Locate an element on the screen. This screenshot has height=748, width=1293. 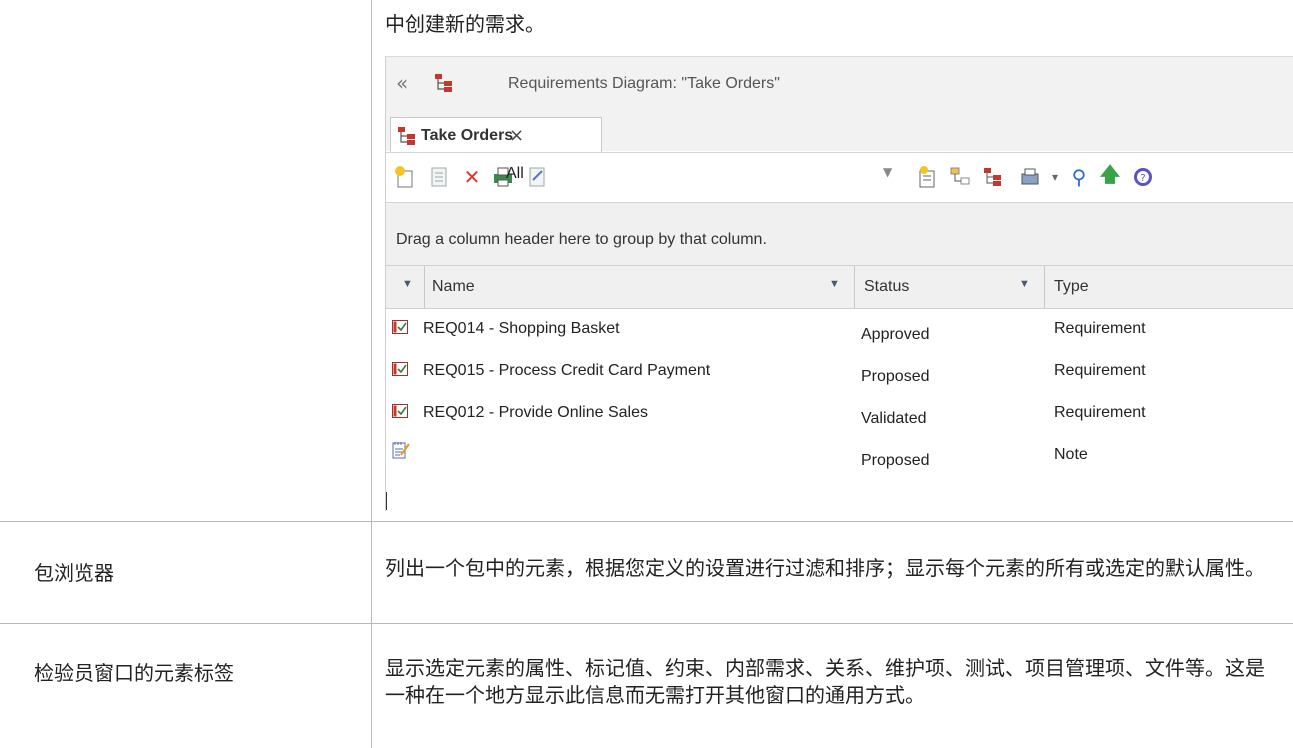
options-dropdown-icon: ▾ is located at coordinates (1055, 177).